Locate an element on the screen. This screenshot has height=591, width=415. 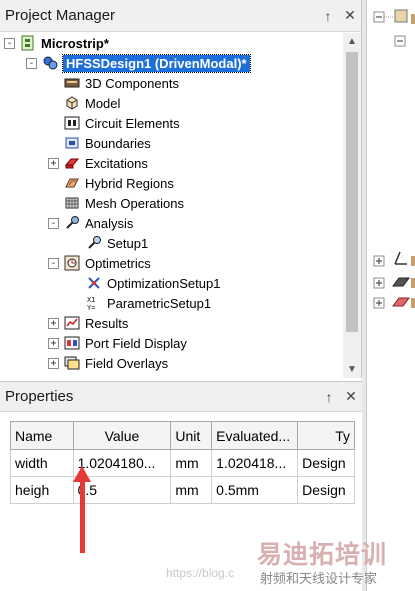
port-field-icon is located at coordinates (71, 343).